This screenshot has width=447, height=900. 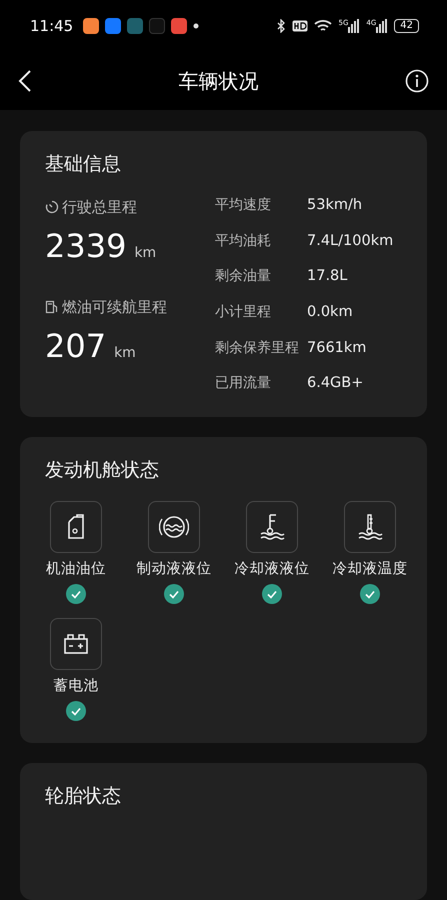 I want to click on status-label: 蓄电池, so click(x=76, y=686).